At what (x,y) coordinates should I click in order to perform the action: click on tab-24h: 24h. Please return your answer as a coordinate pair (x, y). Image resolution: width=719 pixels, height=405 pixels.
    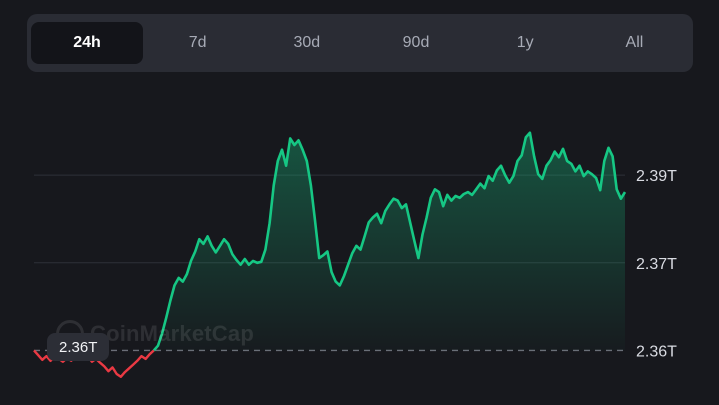
    Looking at the image, I should click on (87, 43).